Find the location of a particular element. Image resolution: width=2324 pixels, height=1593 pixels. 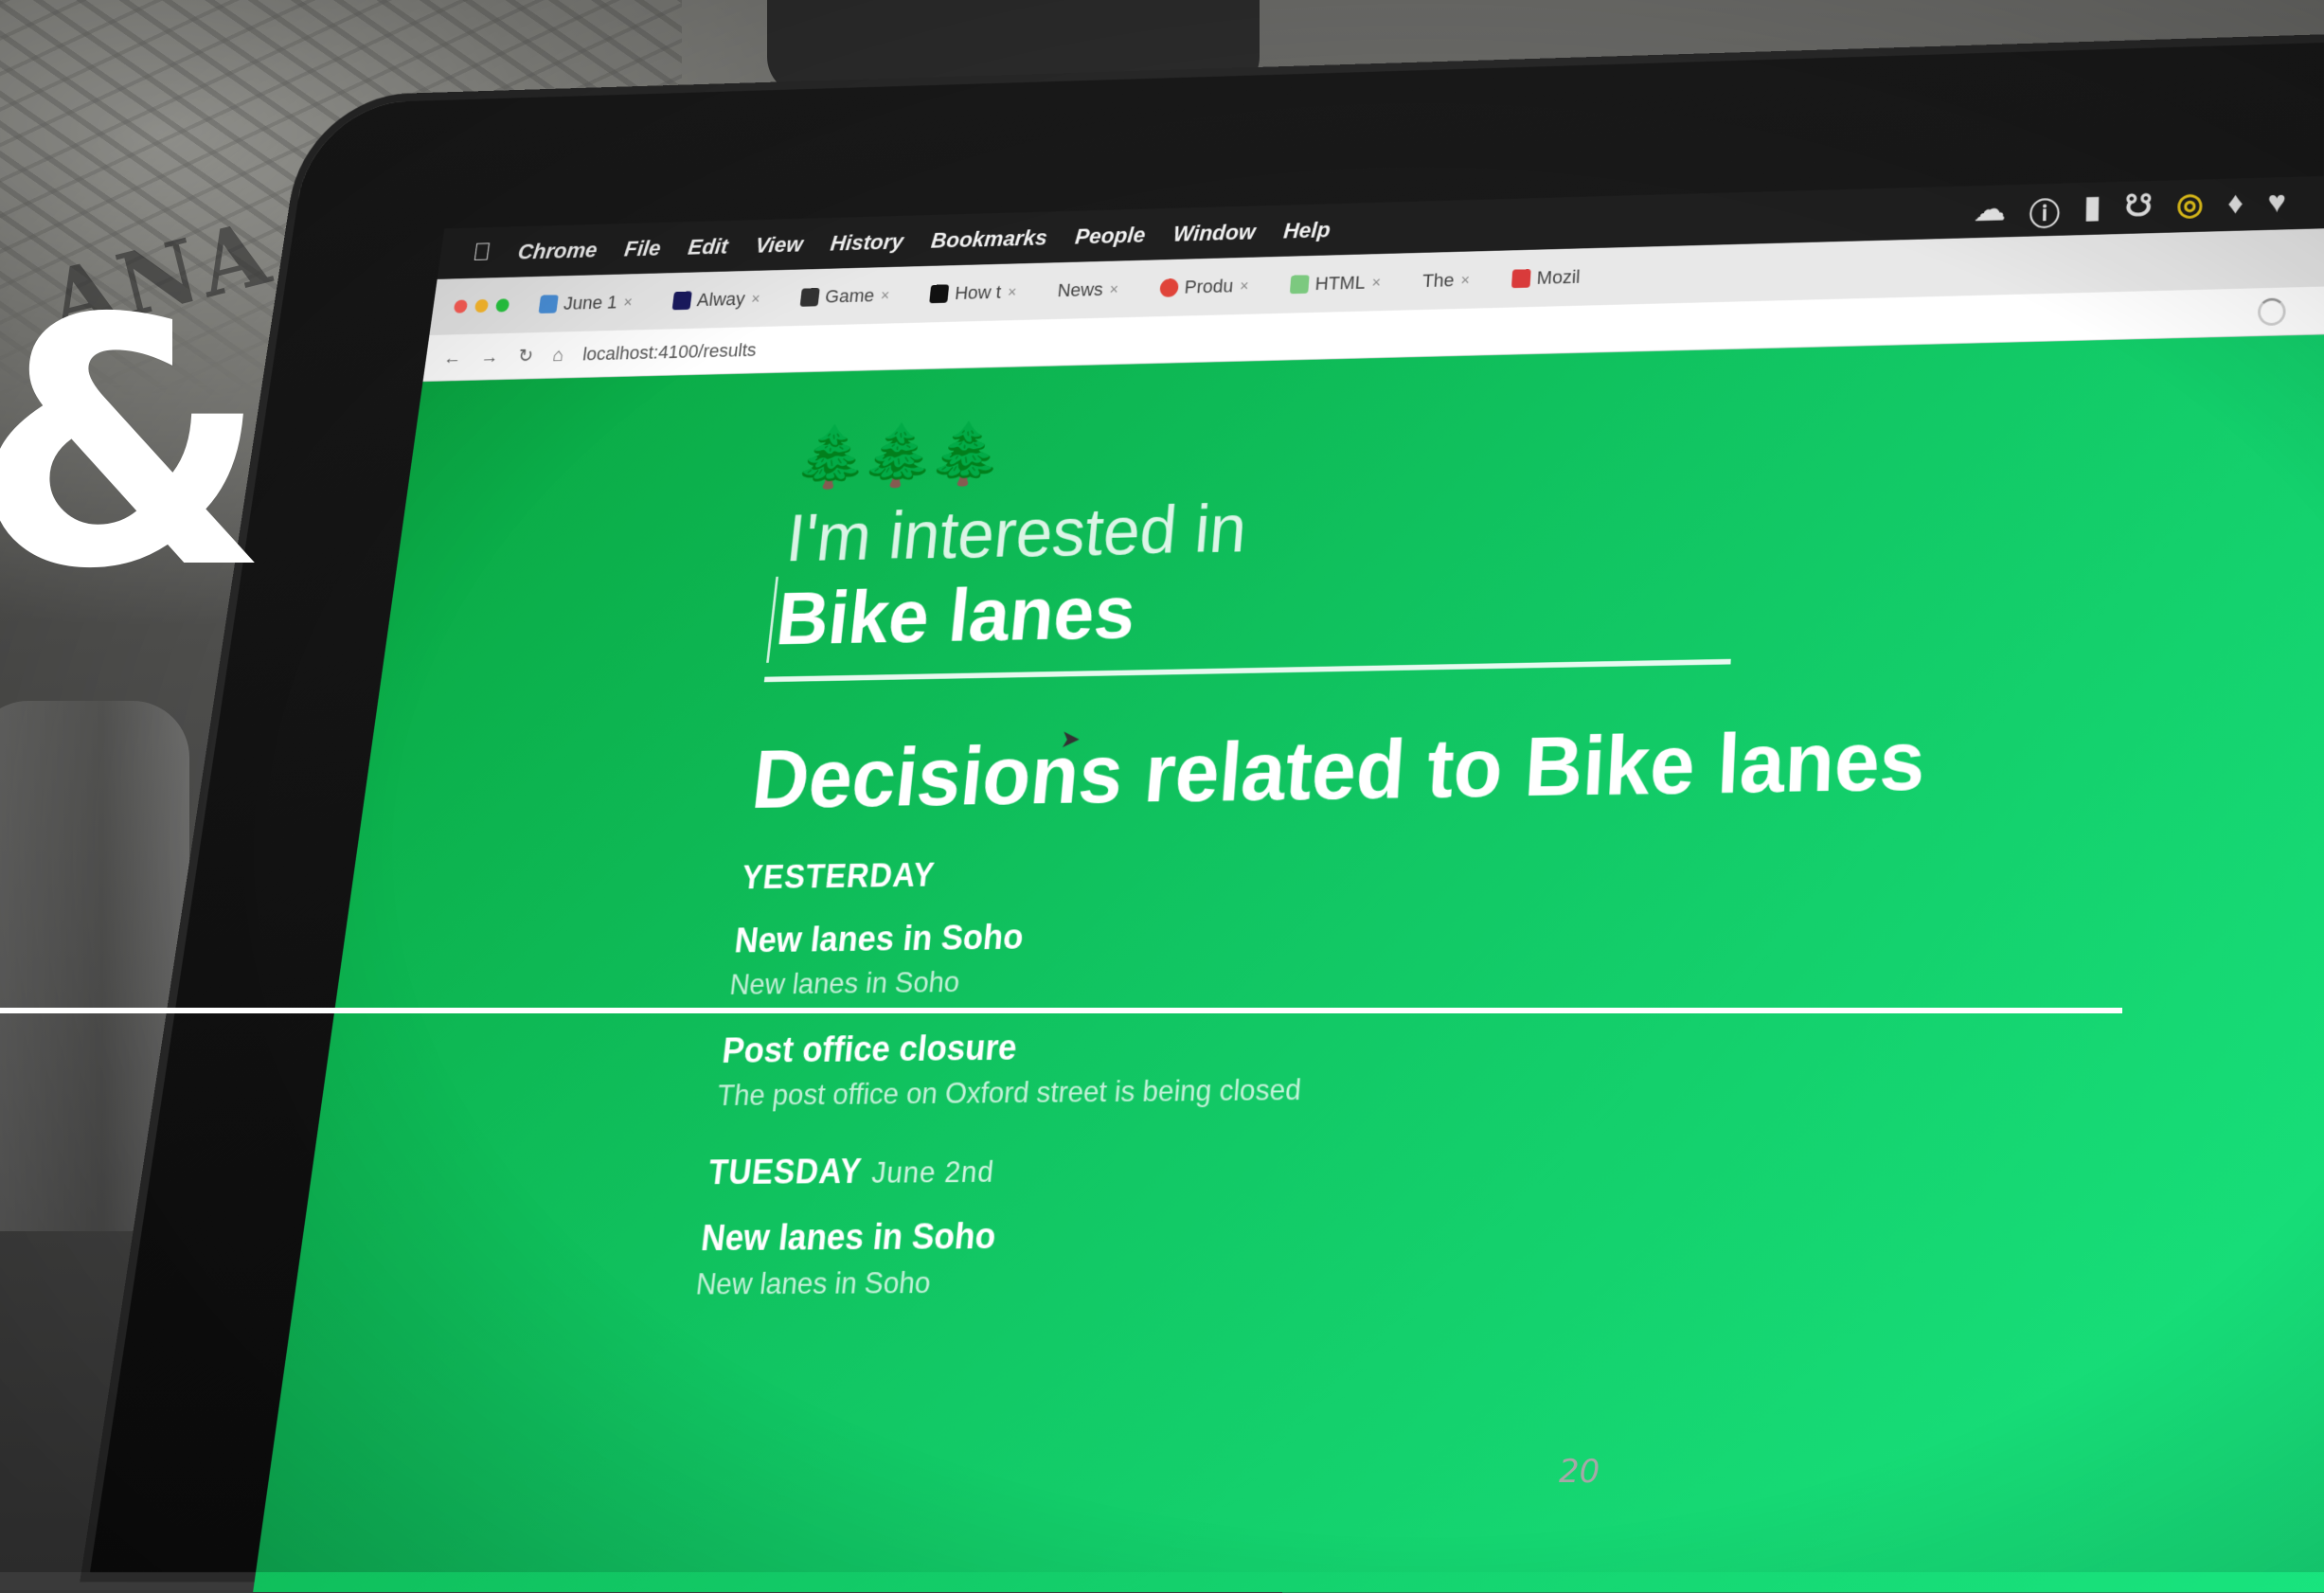

trees-logo-icon: 🌲🌲🌲 is located at coordinates (897, 455).